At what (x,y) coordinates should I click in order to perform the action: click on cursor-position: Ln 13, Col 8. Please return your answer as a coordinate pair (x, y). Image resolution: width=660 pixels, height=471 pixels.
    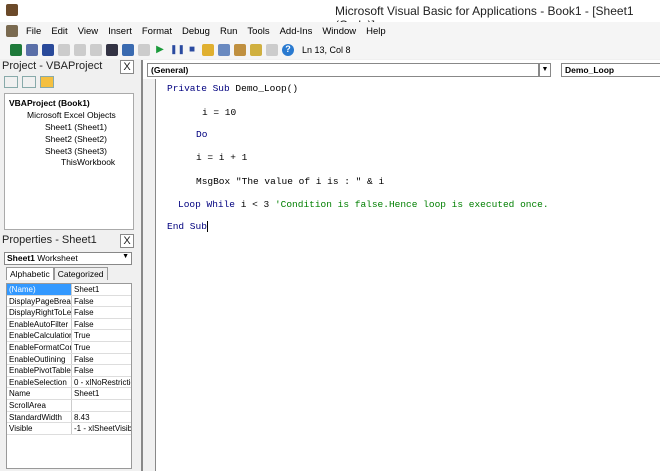
    Looking at the image, I should click on (326, 49).